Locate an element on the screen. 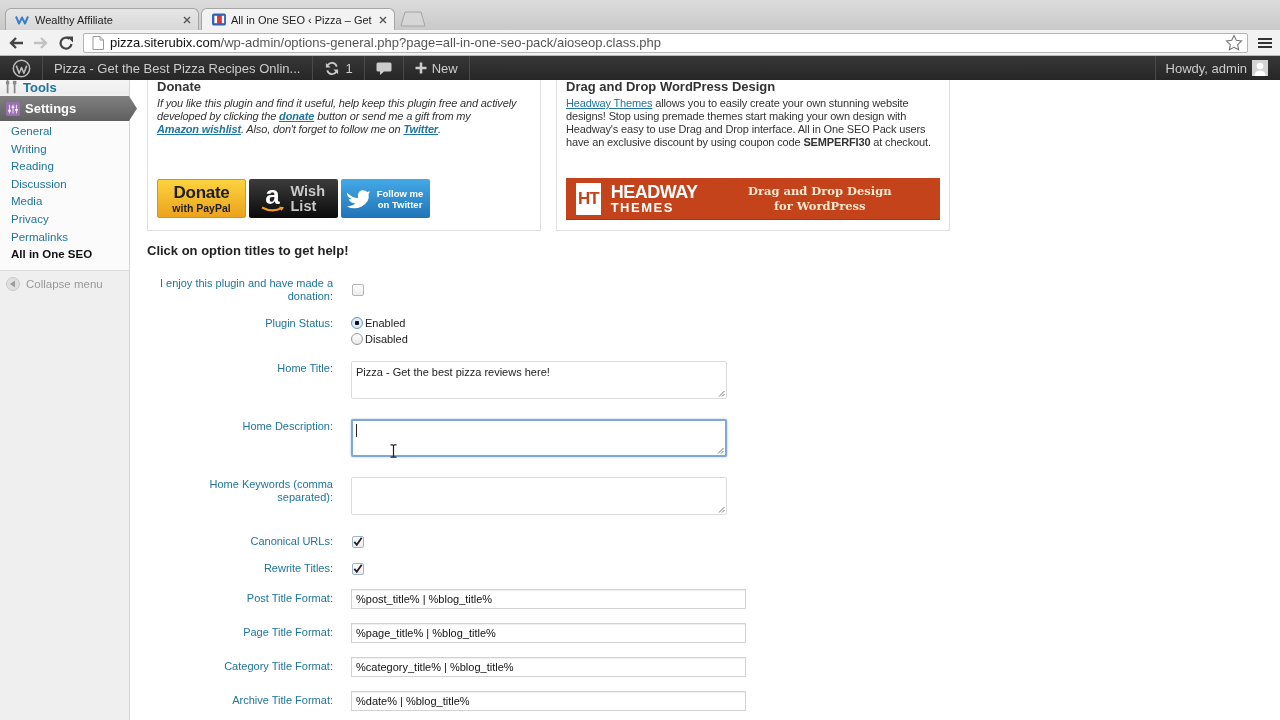 This screenshot has width=1280, height=720. option-label: I enjoy this plugin and have made a donation: is located at coordinates (245, 290).